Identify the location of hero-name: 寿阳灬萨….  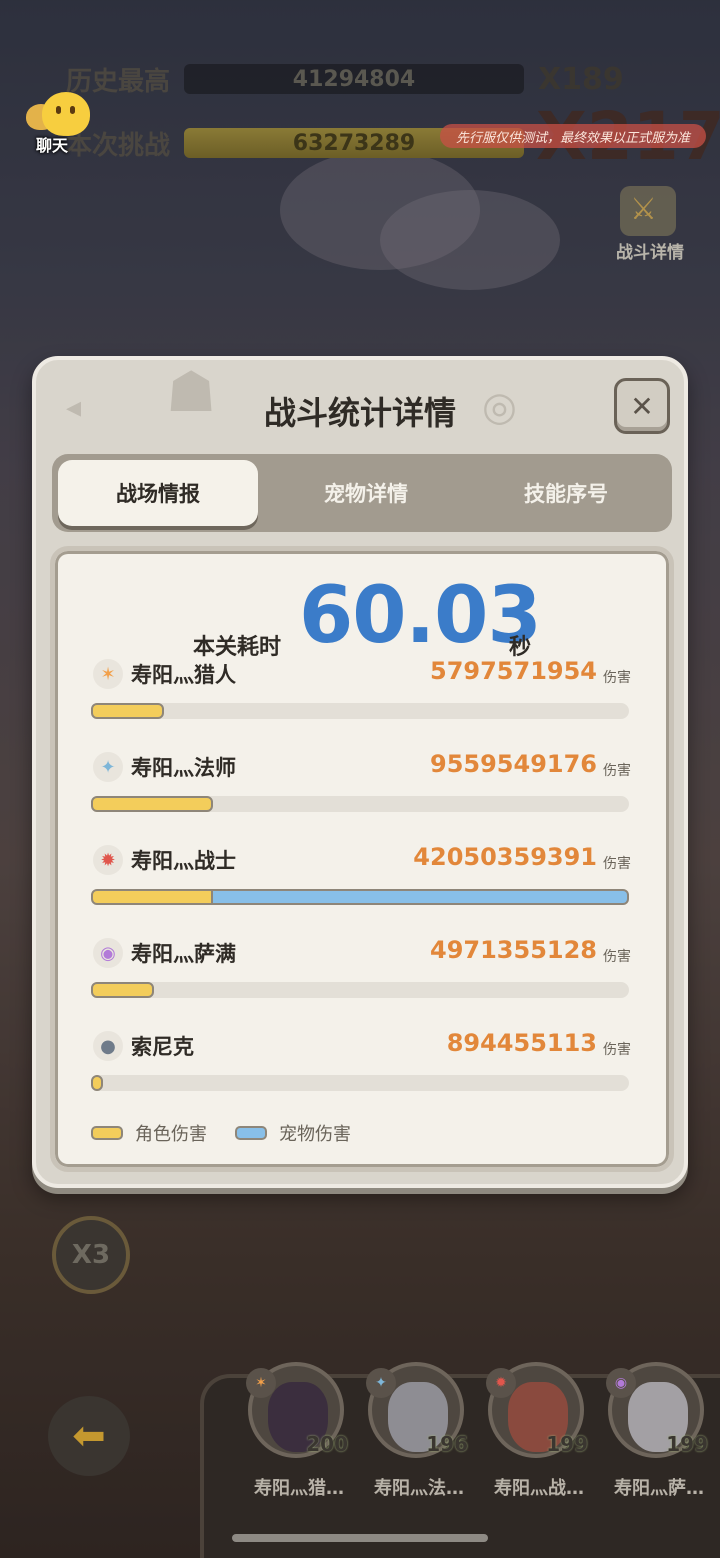
(659, 1488).